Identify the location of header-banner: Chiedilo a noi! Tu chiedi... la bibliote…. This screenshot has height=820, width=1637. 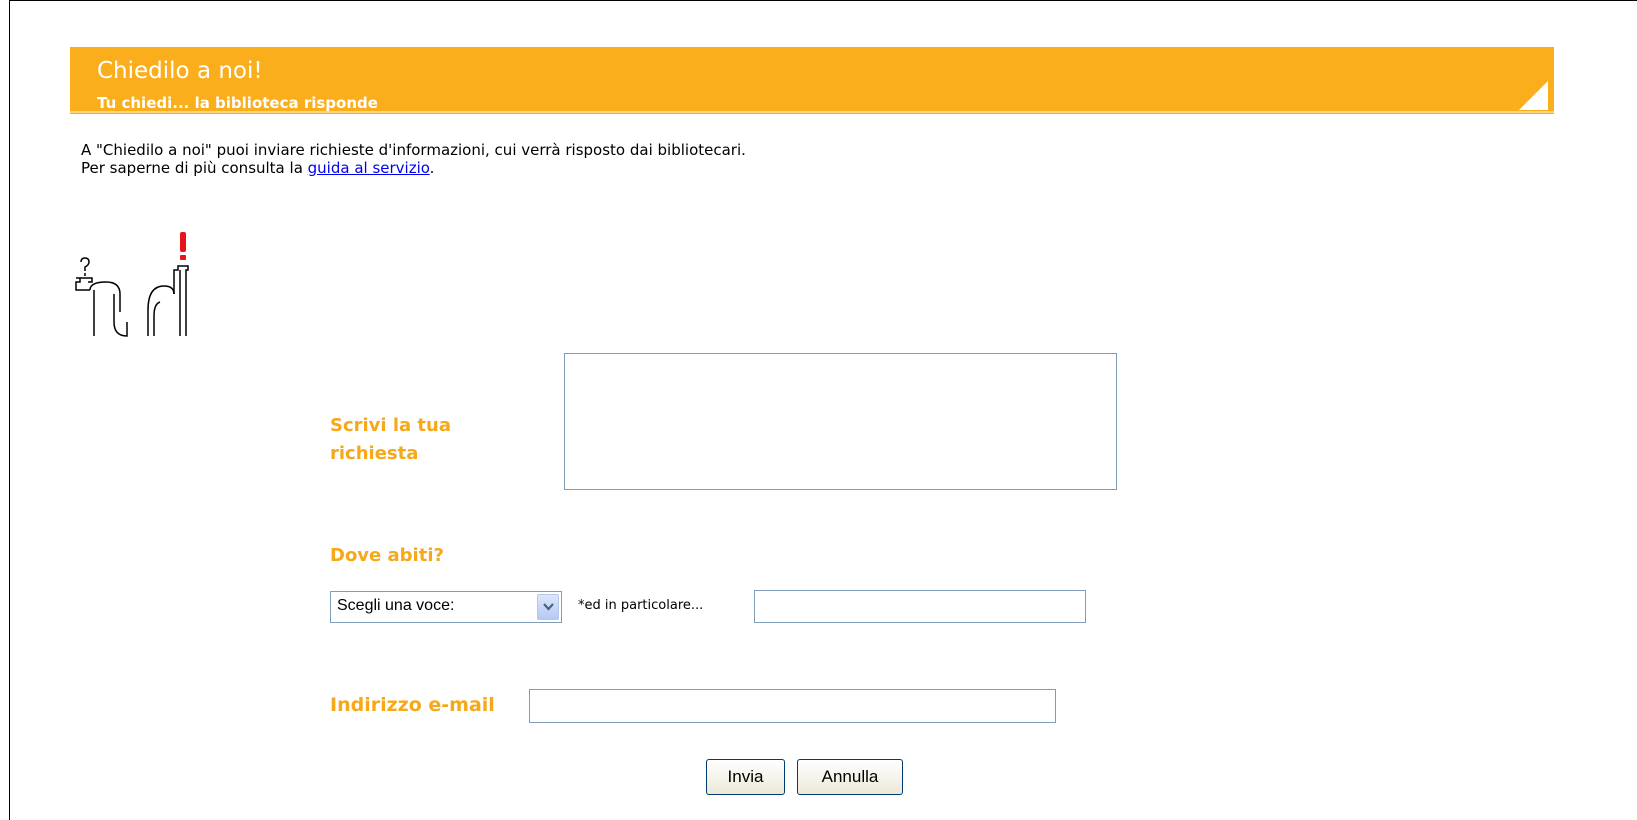
(812, 80).